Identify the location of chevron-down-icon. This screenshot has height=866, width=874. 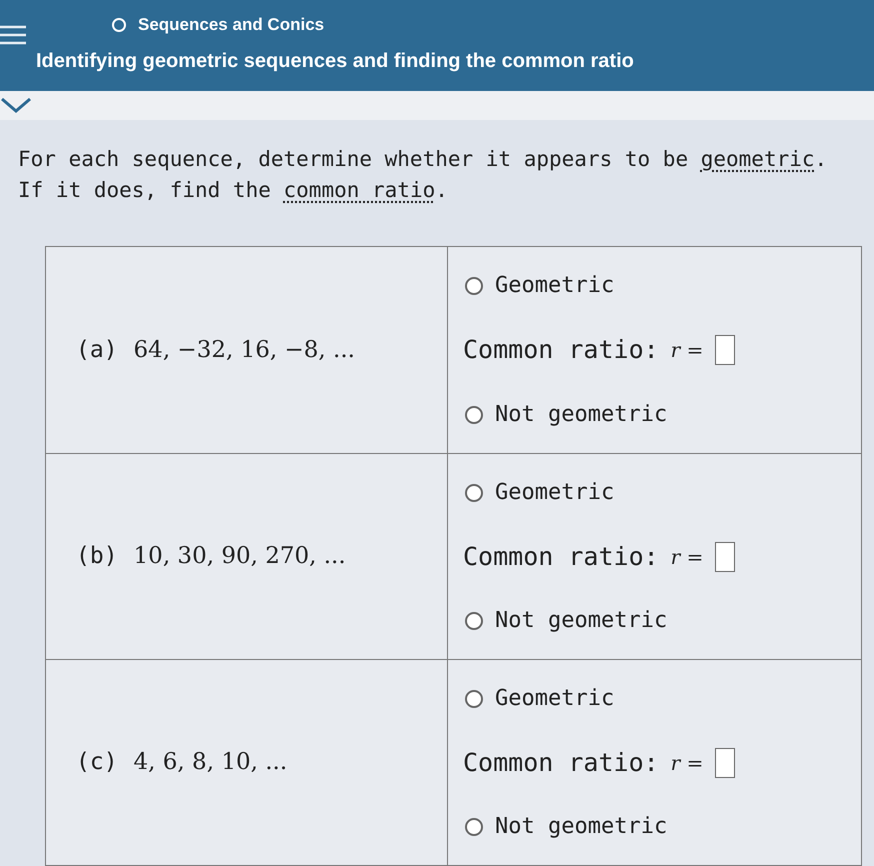
(16, 105).